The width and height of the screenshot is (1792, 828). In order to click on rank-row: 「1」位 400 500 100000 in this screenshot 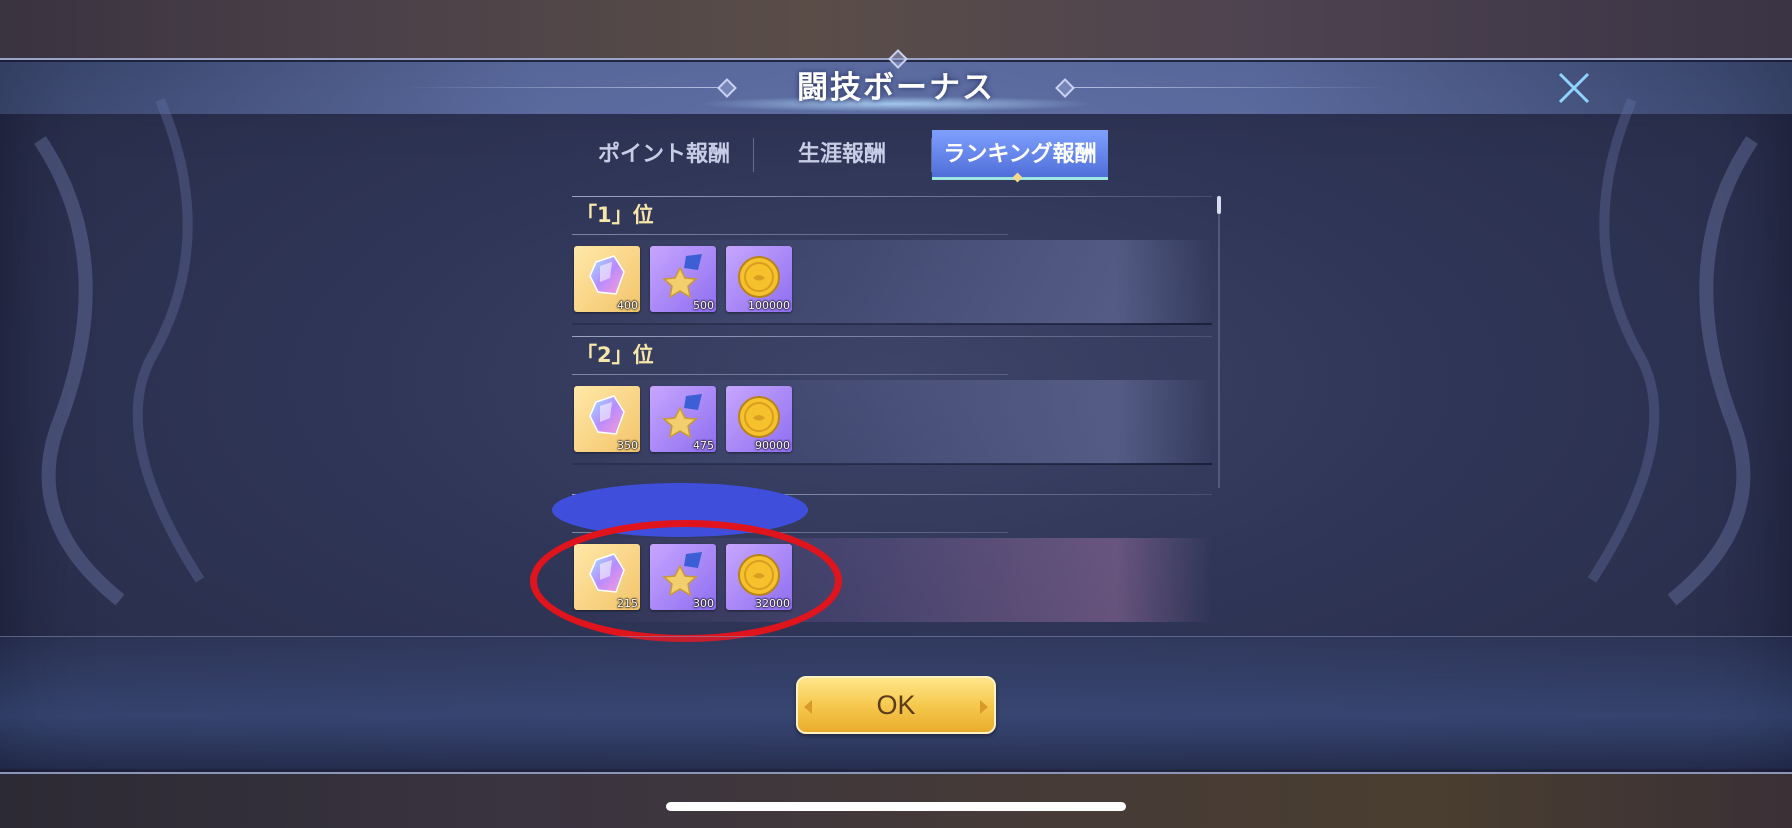, I will do `click(892, 260)`.